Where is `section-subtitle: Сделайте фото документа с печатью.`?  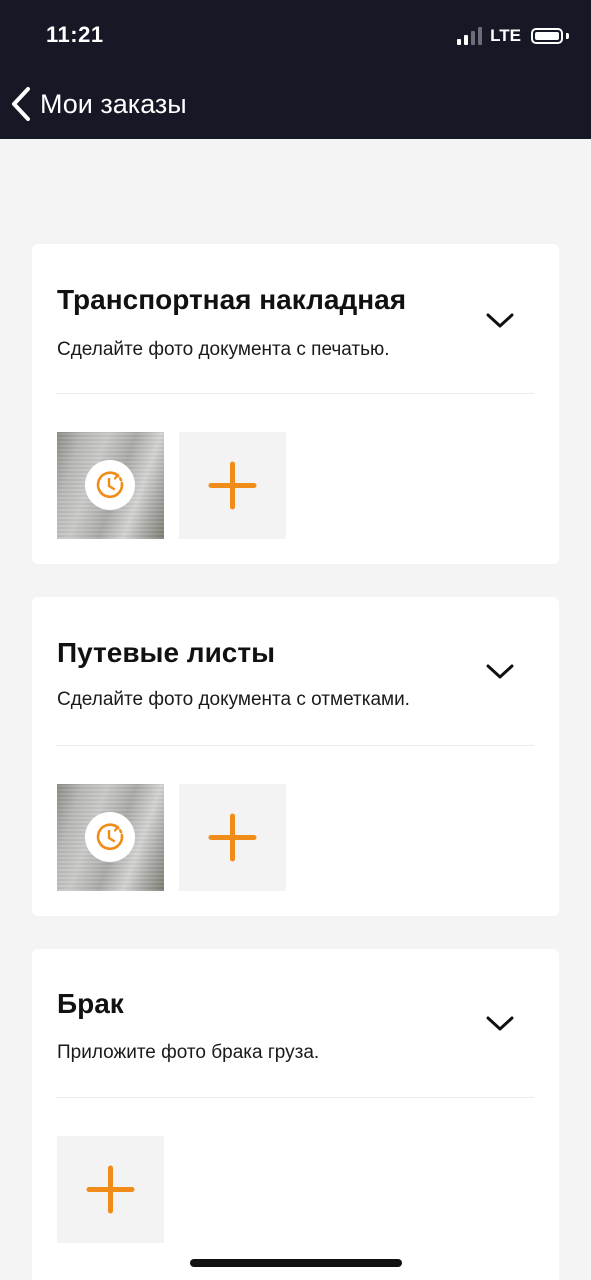 section-subtitle: Сделайте фото документа с печатью. is located at coordinates (223, 349).